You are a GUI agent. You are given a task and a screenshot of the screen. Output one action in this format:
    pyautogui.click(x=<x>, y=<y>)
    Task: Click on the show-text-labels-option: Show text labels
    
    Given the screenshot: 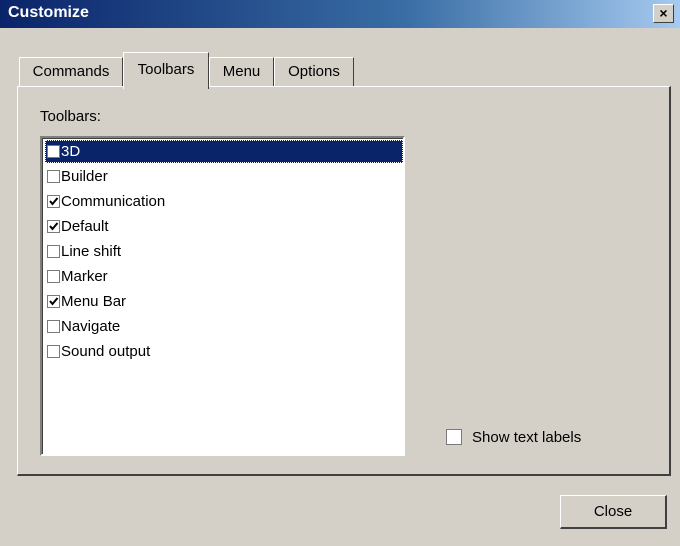 What is the action you would take?
    pyautogui.click(x=512, y=438)
    